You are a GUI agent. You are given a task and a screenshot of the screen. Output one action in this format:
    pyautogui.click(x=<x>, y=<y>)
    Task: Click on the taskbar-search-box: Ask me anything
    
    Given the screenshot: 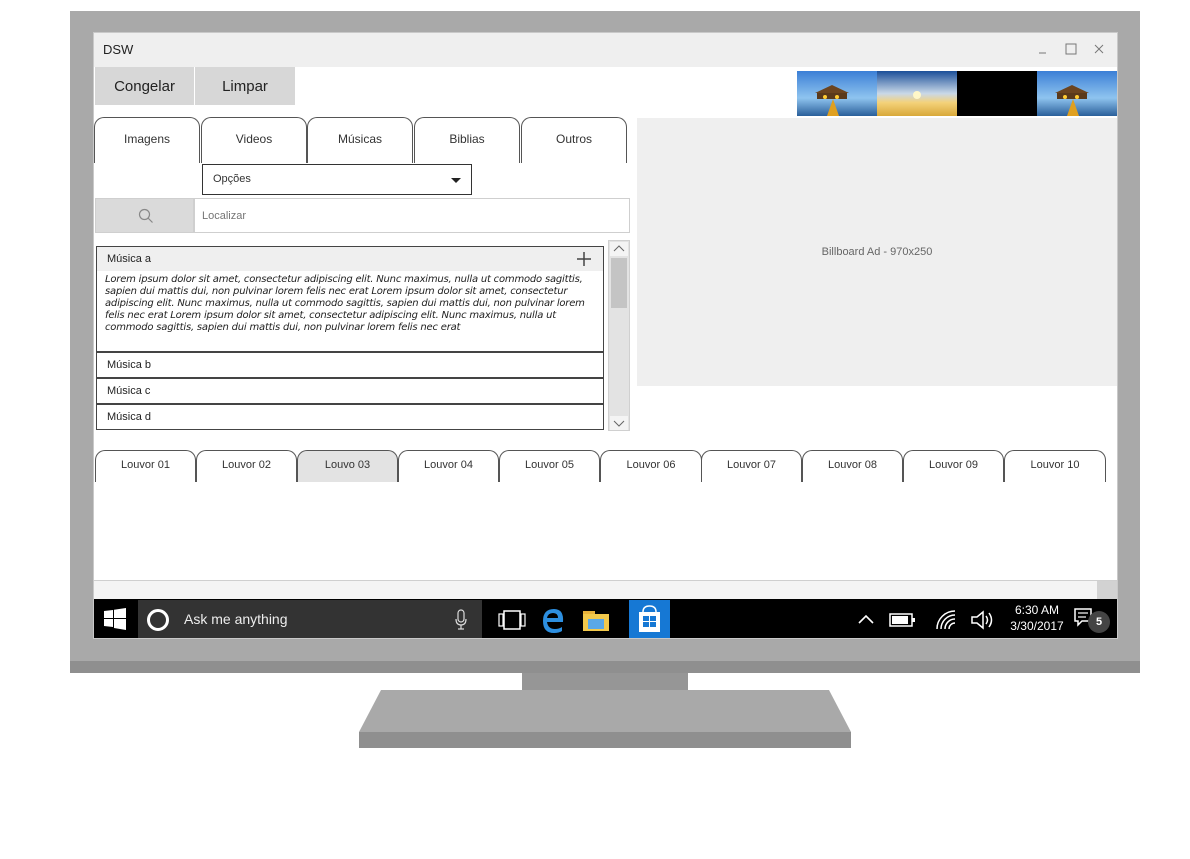 What is the action you would take?
    pyautogui.click(x=310, y=619)
    